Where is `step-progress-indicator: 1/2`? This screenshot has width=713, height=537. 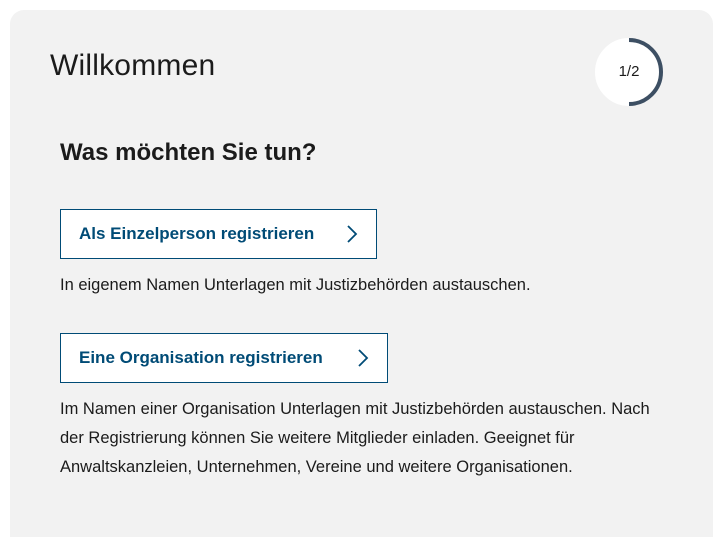 step-progress-indicator: 1/2 is located at coordinates (629, 72).